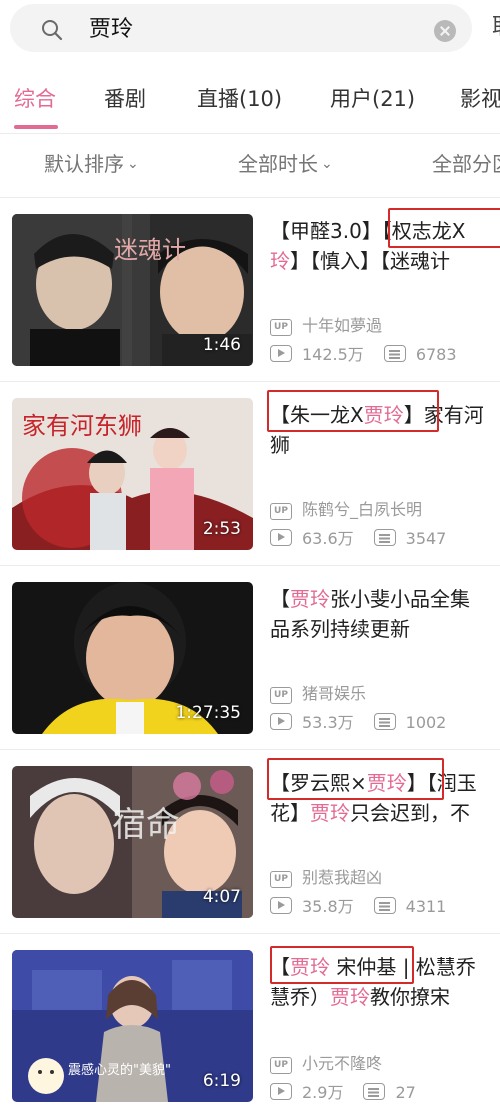  I want to click on danmaku-count: 6783, so click(436, 354).